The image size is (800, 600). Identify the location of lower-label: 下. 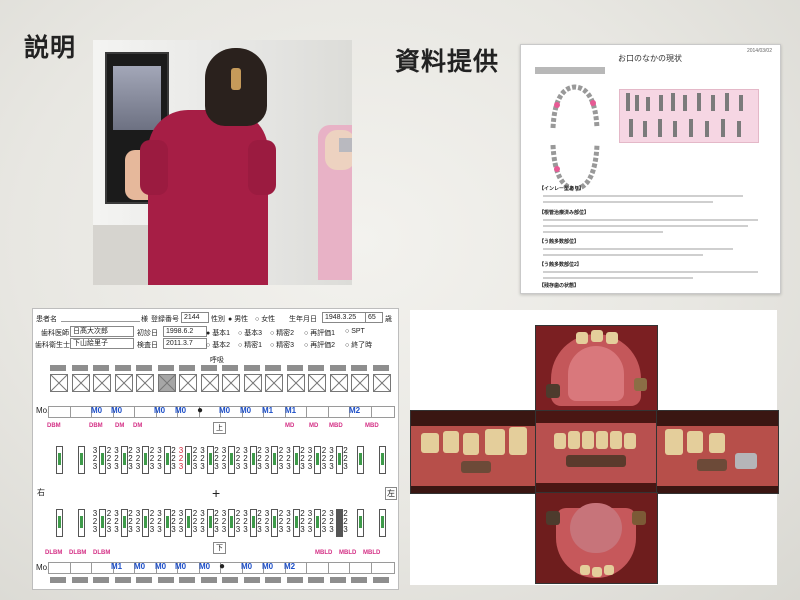
(219, 548).